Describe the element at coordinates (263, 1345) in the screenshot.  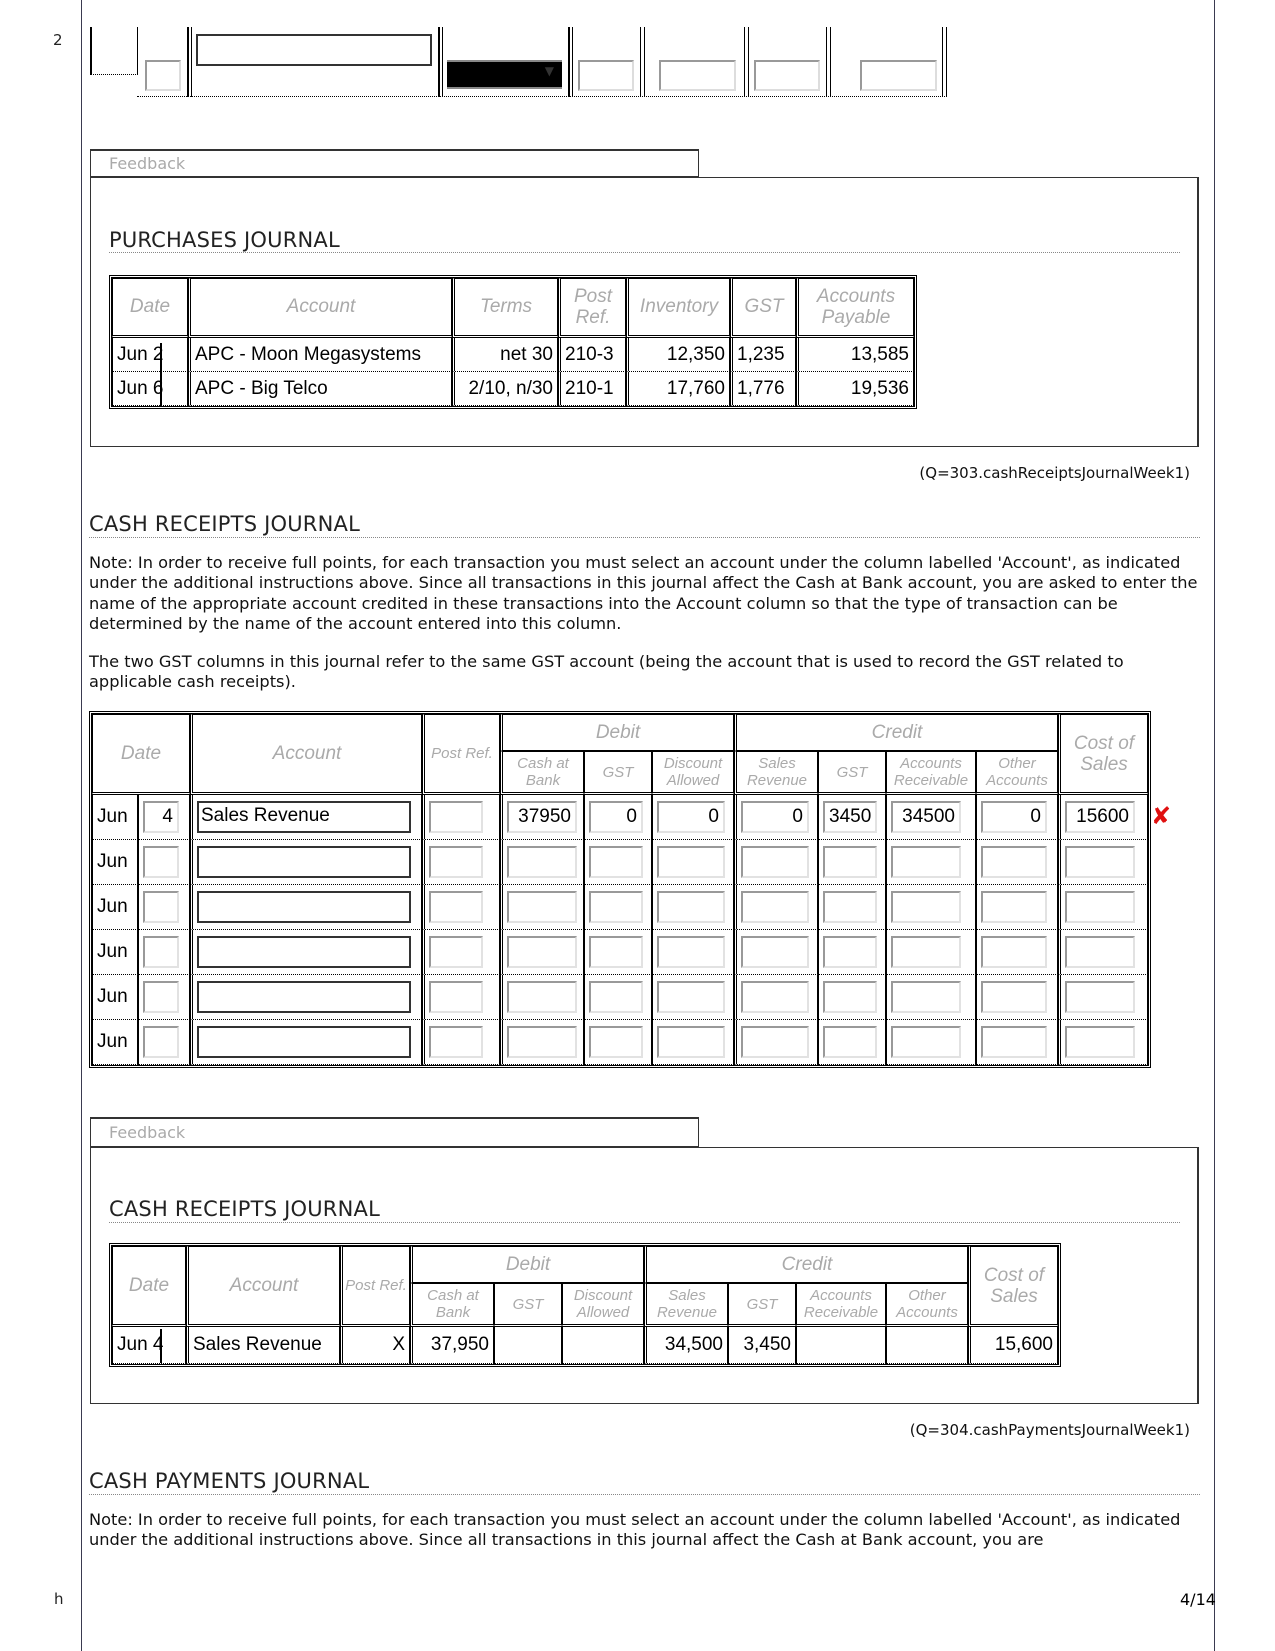
I see `cell-account: Sales Revenue` at that location.